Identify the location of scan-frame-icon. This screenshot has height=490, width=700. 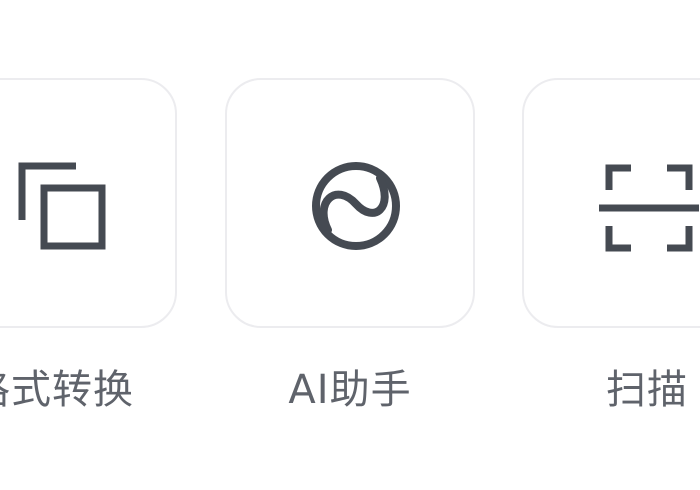
(649, 208).